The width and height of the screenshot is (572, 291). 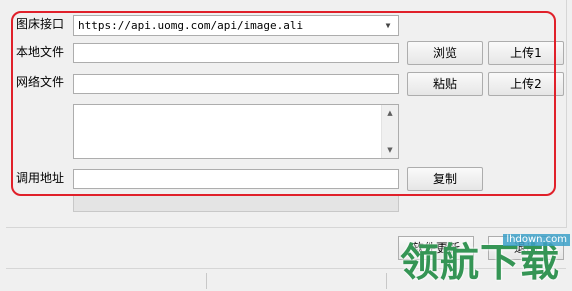 What do you see at coordinates (526, 84) in the screenshot?
I see `upload2-button: 上传2` at bounding box center [526, 84].